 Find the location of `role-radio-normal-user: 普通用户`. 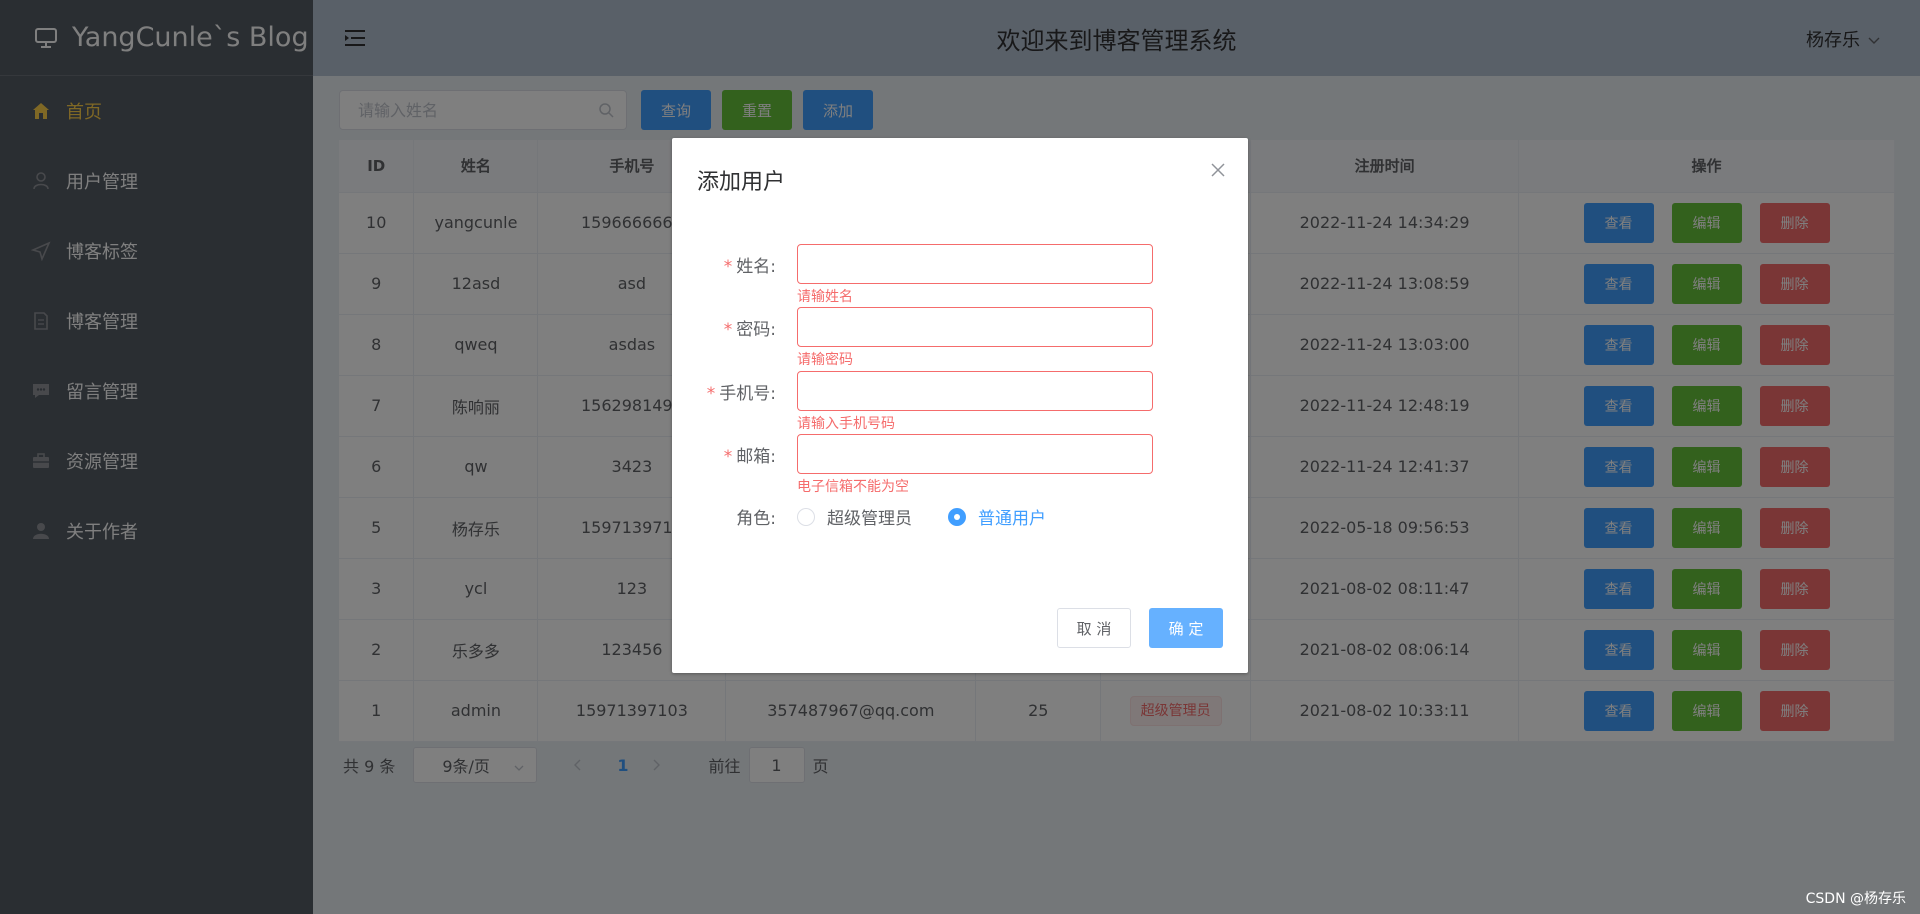

role-radio-normal-user: 普通用户 is located at coordinates (997, 516).